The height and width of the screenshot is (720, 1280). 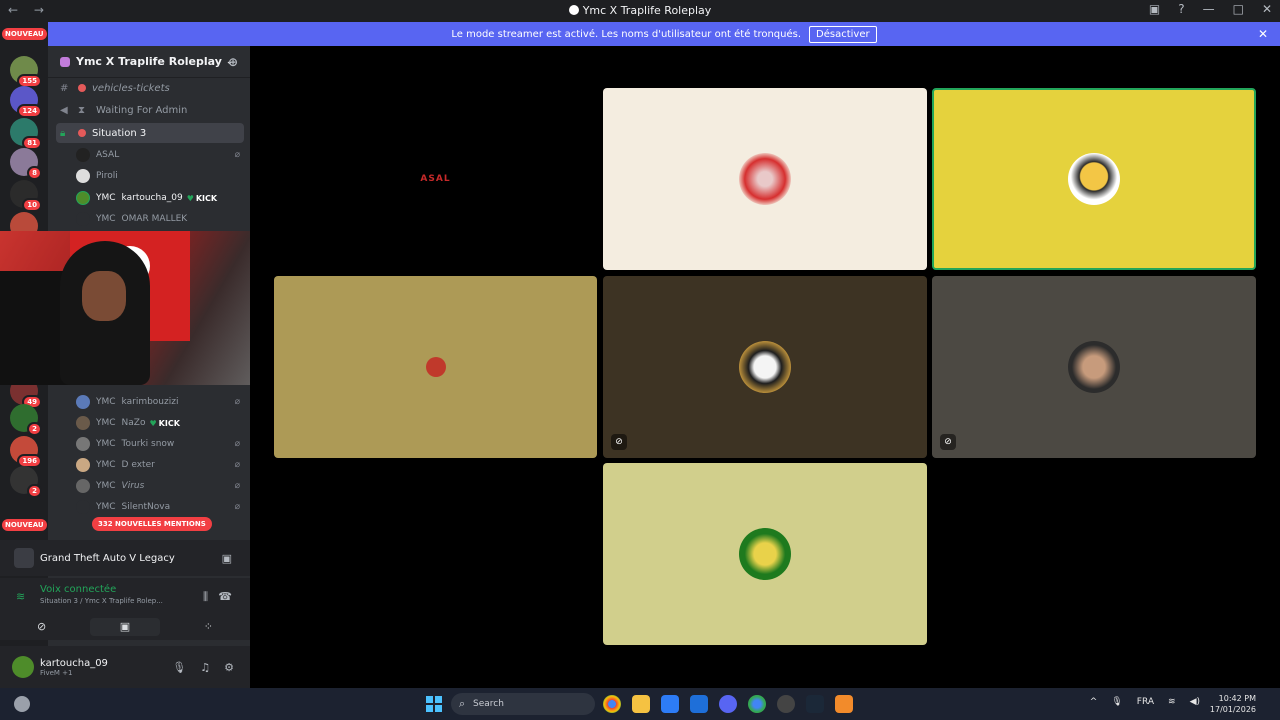 What do you see at coordinates (26, 452) in the screenshot?
I see `server-icon-9: 196` at bounding box center [26, 452].